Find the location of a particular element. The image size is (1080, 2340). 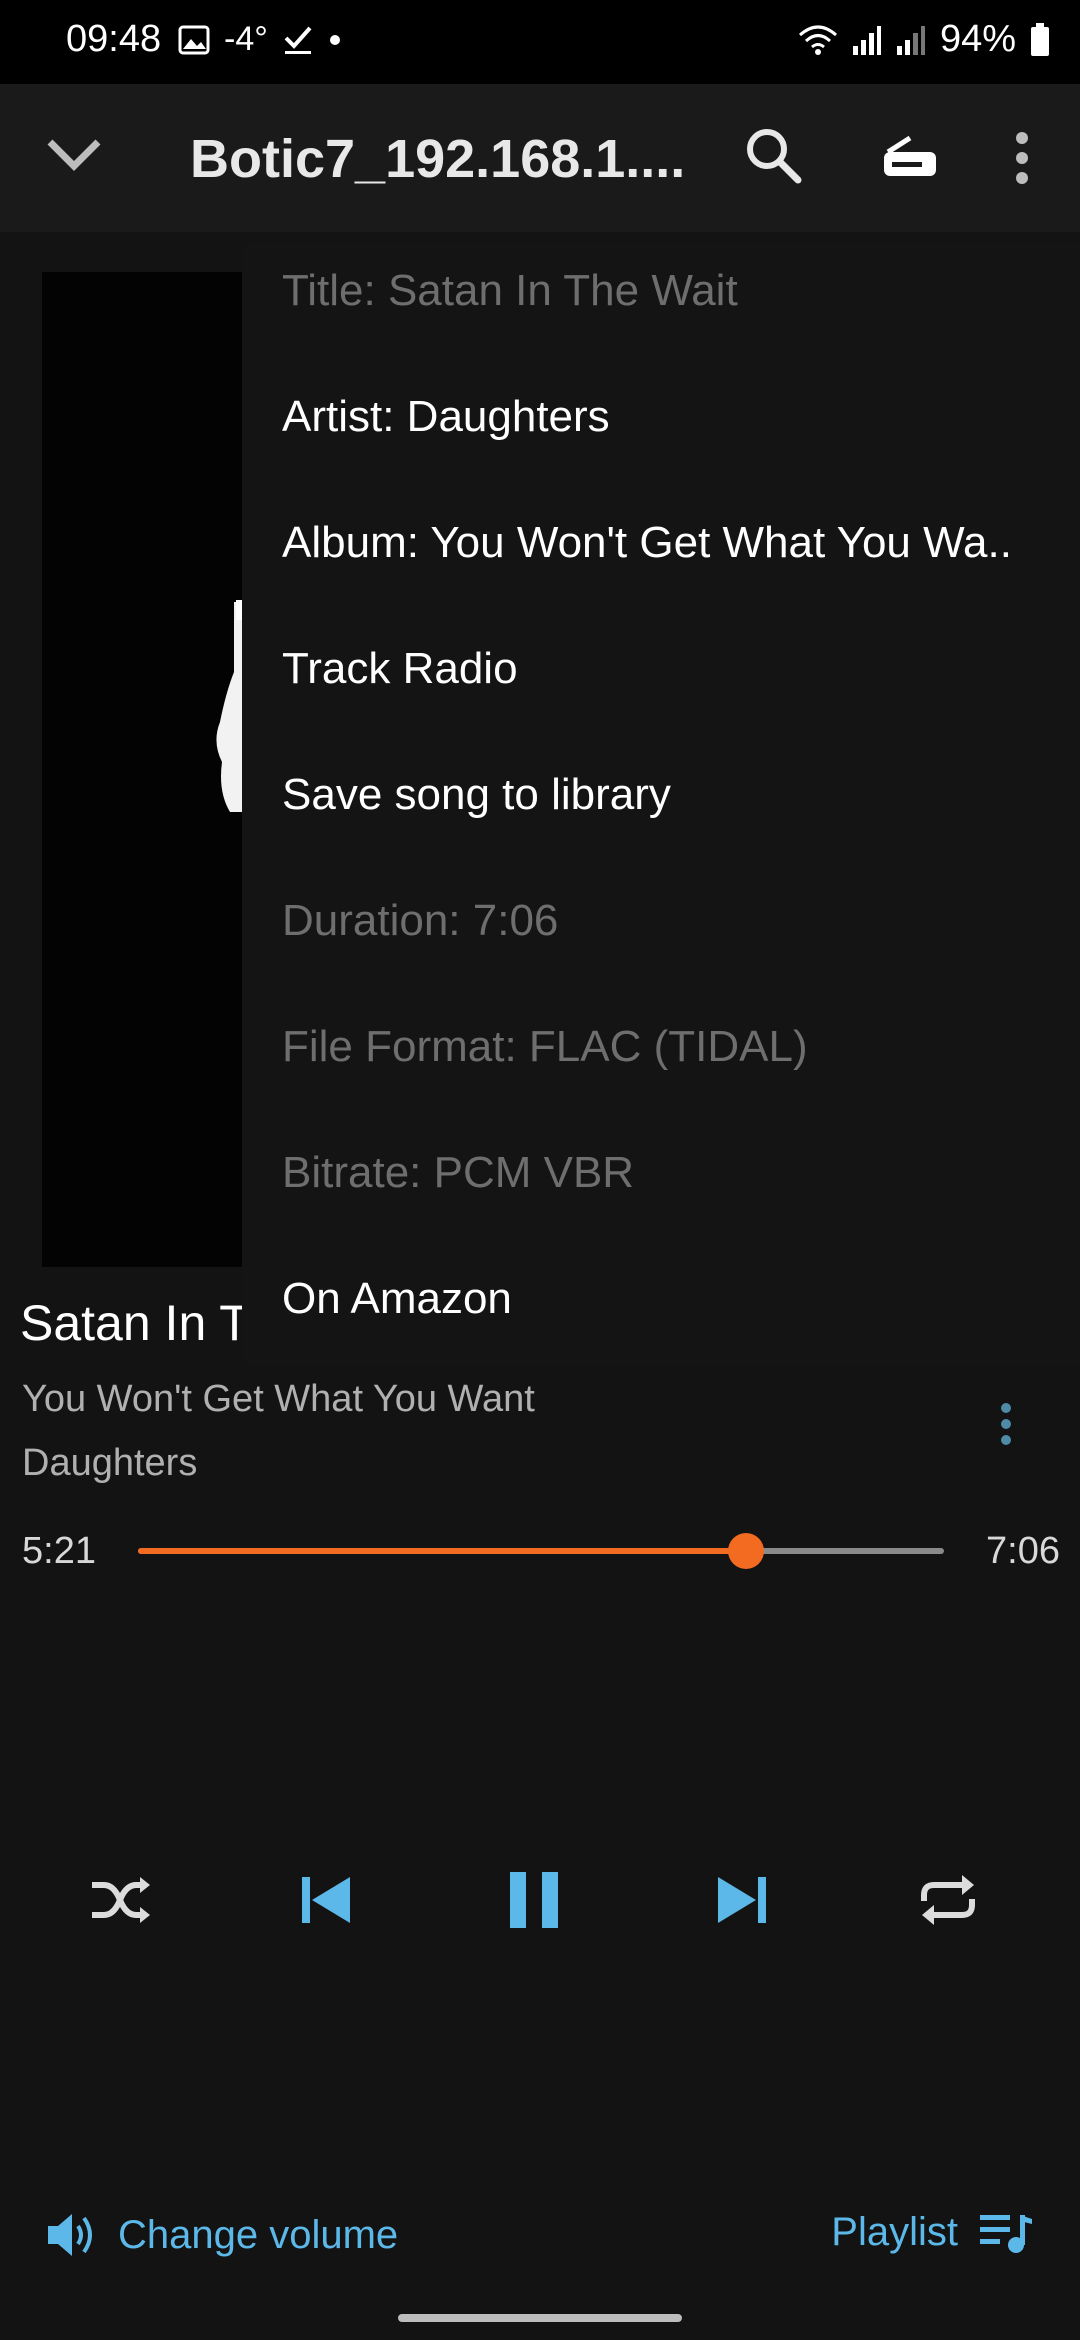

change-volume-label: Change volume is located at coordinates (258, 2234).